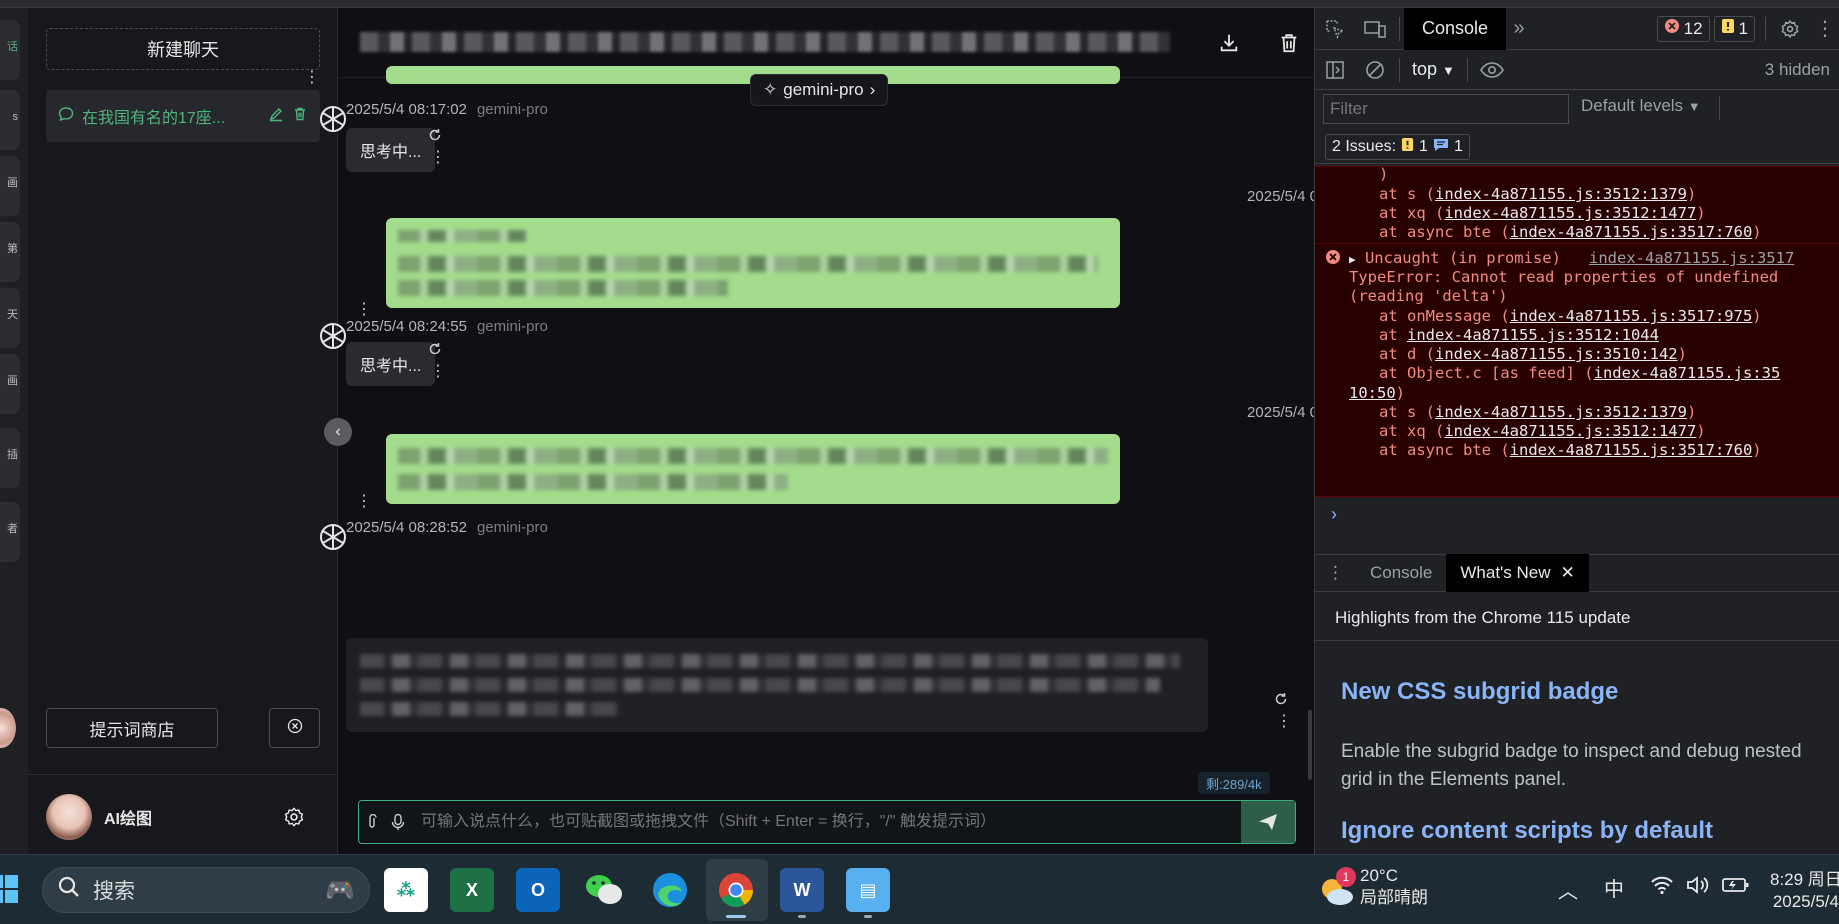  Describe the element at coordinates (1527, 831) in the screenshot. I see `news-title: Ignore content scripts by default` at that location.